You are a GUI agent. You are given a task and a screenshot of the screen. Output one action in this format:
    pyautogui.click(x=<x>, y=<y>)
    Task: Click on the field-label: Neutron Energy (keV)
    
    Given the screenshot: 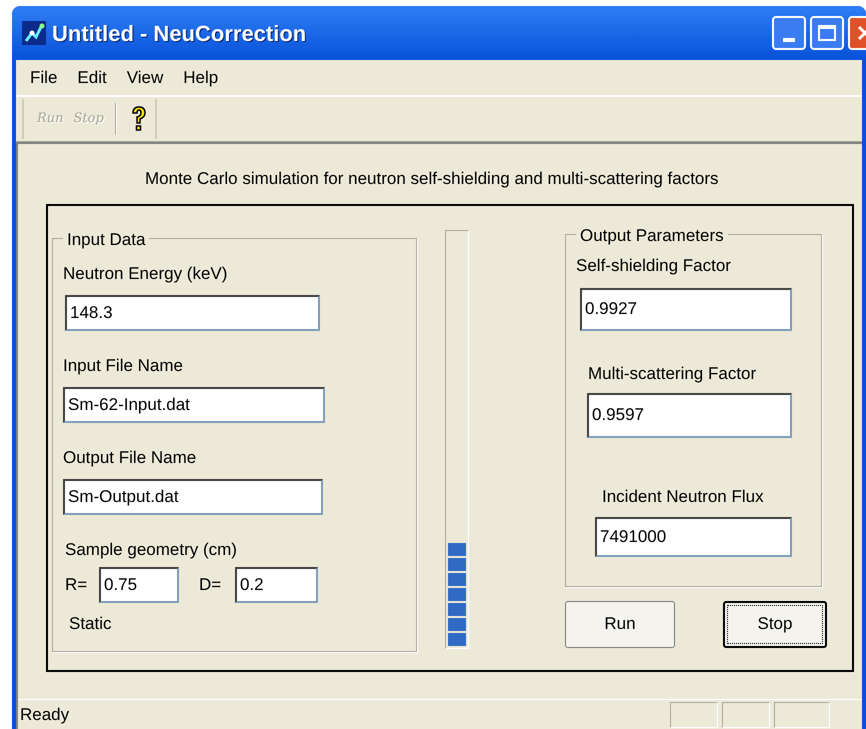 What is the action you would take?
    pyautogui.click(x=145, y=273)
    